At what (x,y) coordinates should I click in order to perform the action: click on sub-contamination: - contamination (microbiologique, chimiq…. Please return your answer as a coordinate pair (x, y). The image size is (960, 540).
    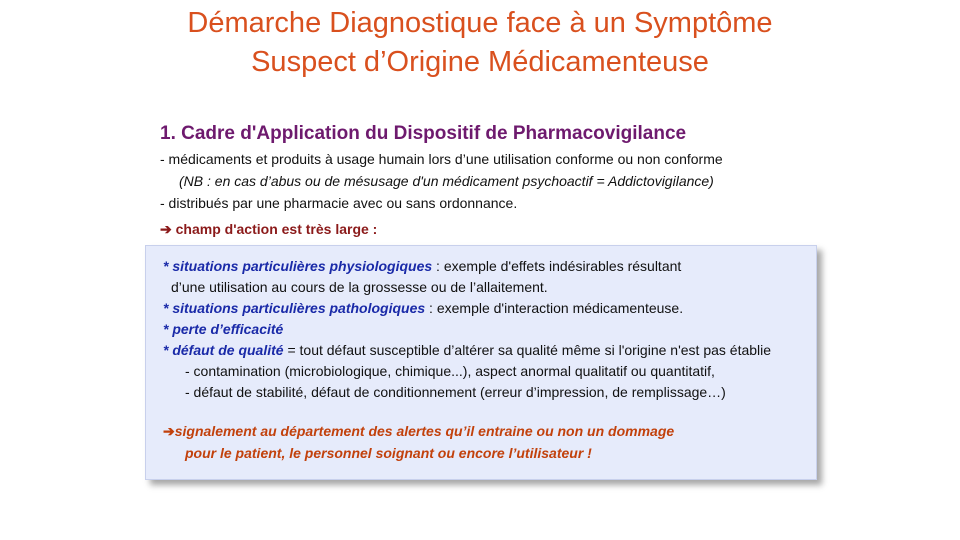
    Looking at the image, I should click on (450, 371).